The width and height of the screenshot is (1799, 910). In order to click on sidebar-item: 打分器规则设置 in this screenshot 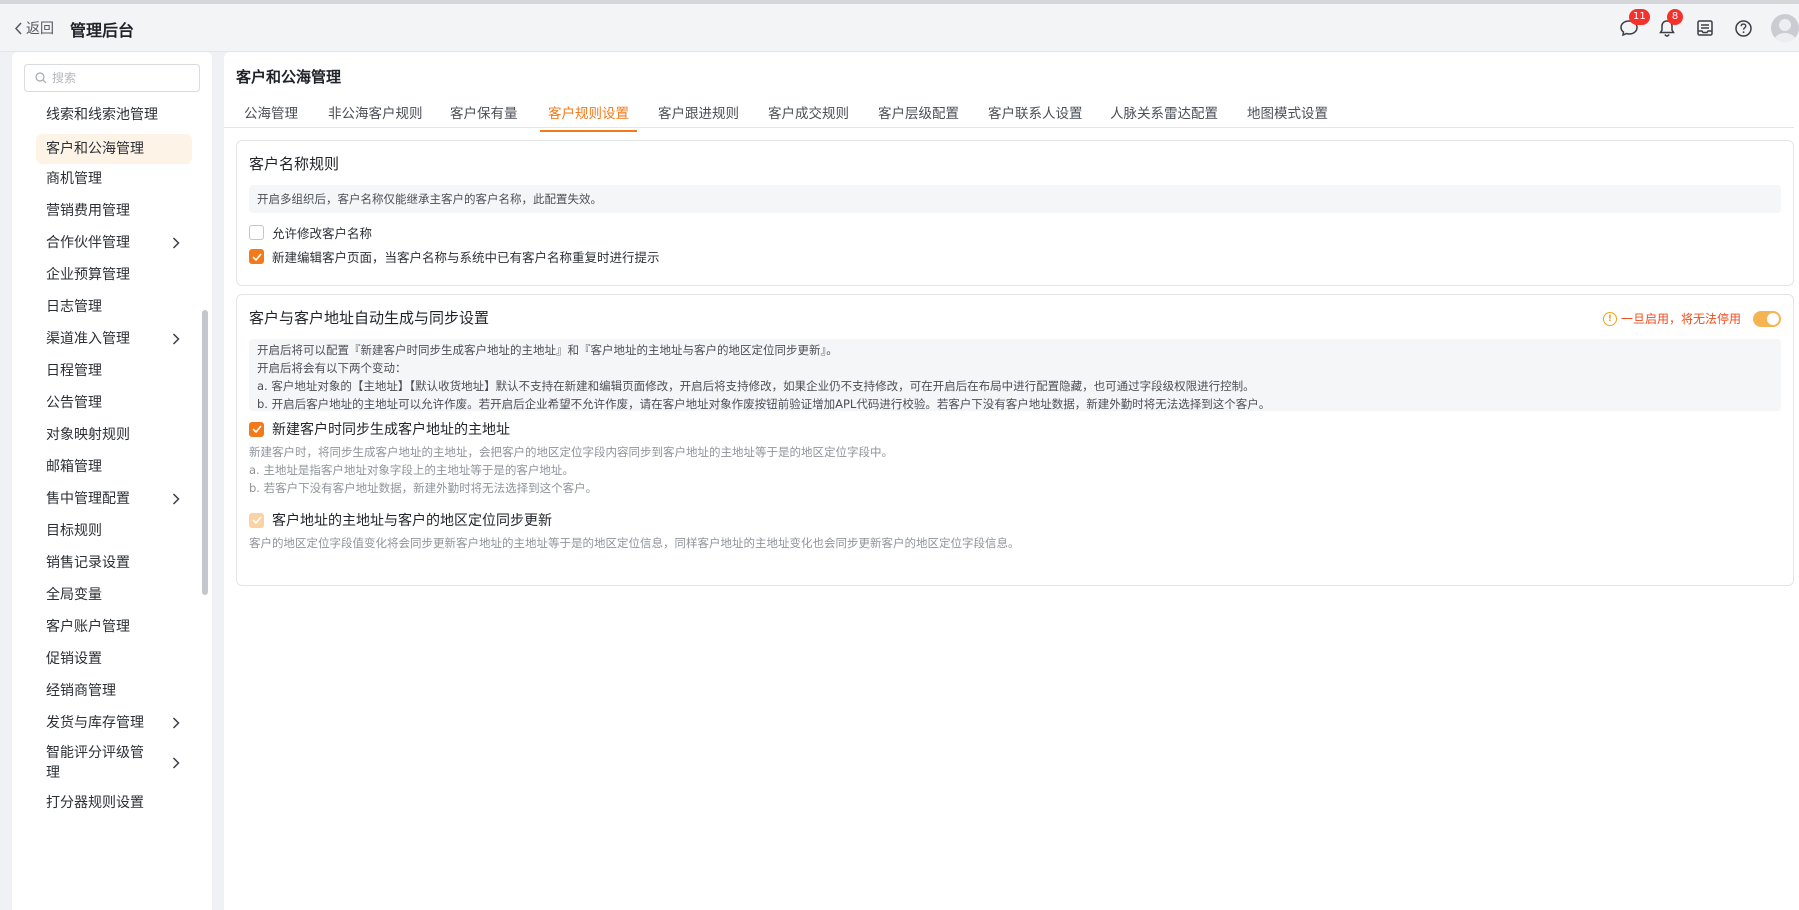, I will do `click(114, 803)`.